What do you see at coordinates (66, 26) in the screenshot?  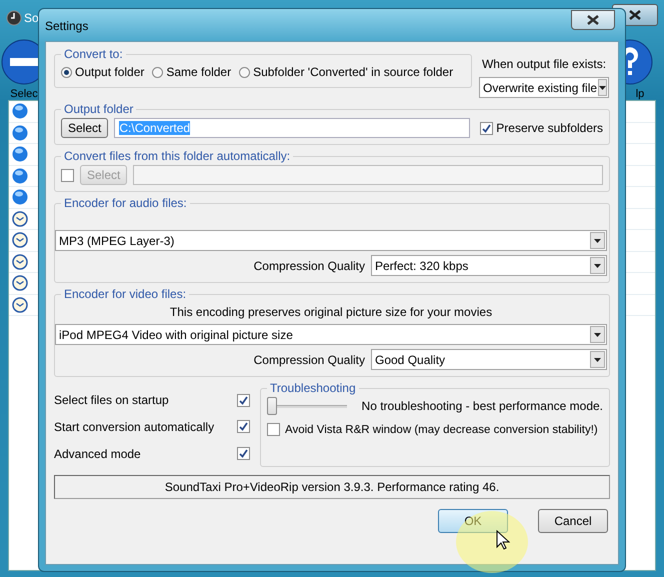 I see `dialog-title: Settings` at bounding box center [66, 26].